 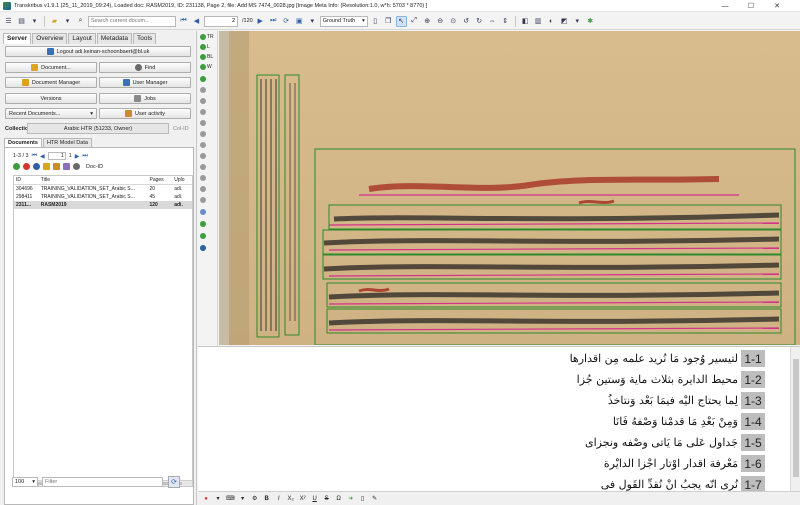 What do you see at coordinates (67, 142) in the screenshot?
I see `tab-htr-model-data: HTR Model Data` at bounding box center [67, 142].